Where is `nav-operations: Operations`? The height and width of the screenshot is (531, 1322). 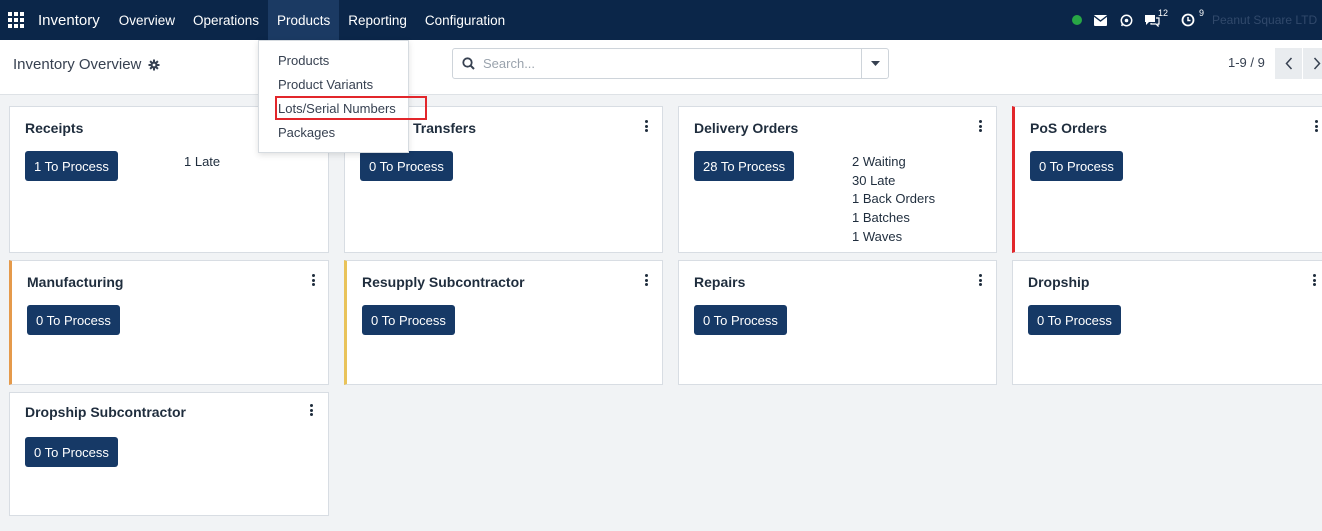 nav-operations: Operations is located at coordinates (226, 20).